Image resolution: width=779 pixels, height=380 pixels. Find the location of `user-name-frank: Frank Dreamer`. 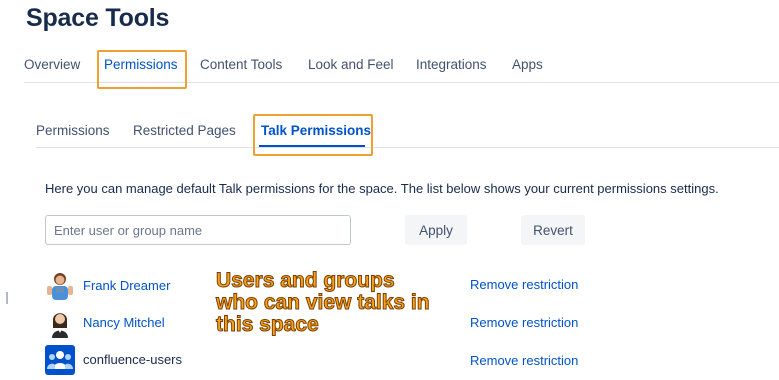

user-name-frank: Frank Dreamer is located at coordinates (126, 285).